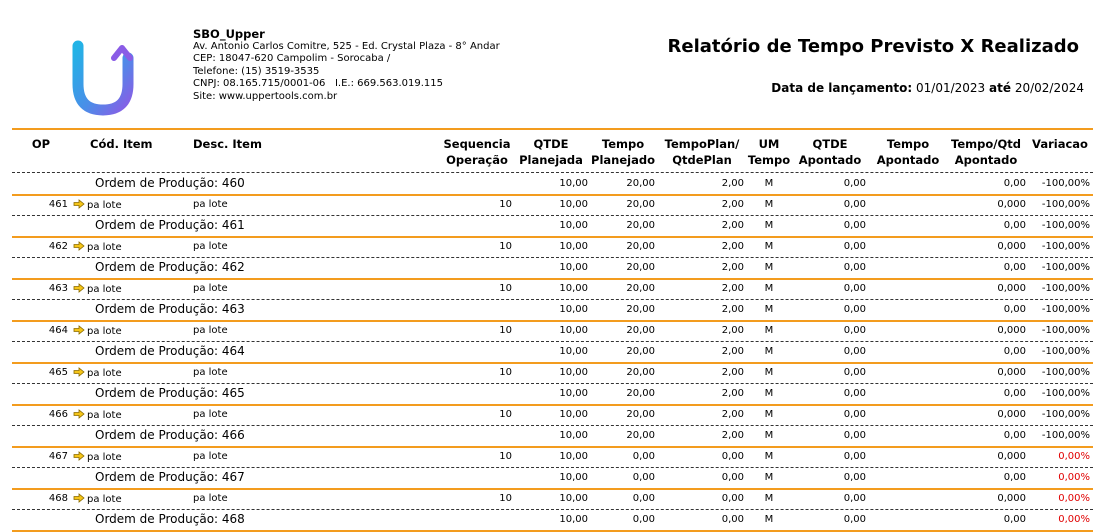  Describe the element at coordinates (256, 71) in the screenshot. I see `company-phone: Telefone: (15) 3519-3535` at that location.